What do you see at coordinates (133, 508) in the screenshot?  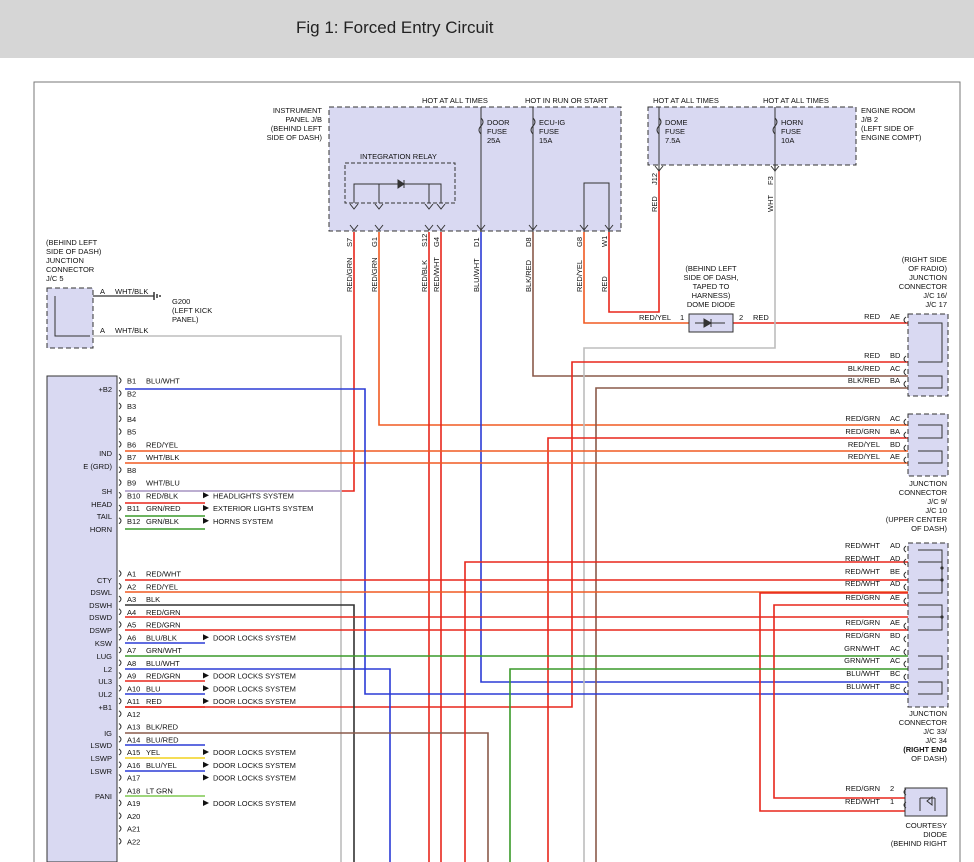 I see `ecu-pin-b11: B11` at bounding box center [133, 508].